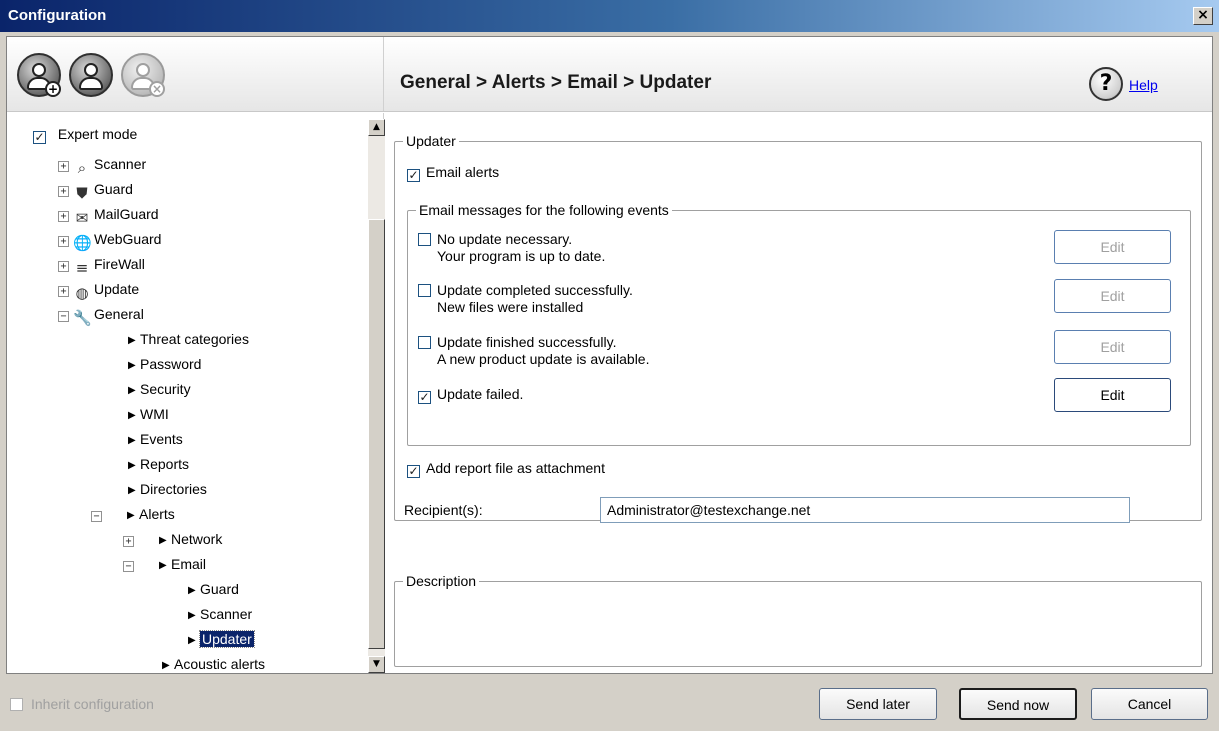 The height and width of the screenshot is (731, 1219). I want to click on recipients-label: Recipient(s):, so click(443, 510).